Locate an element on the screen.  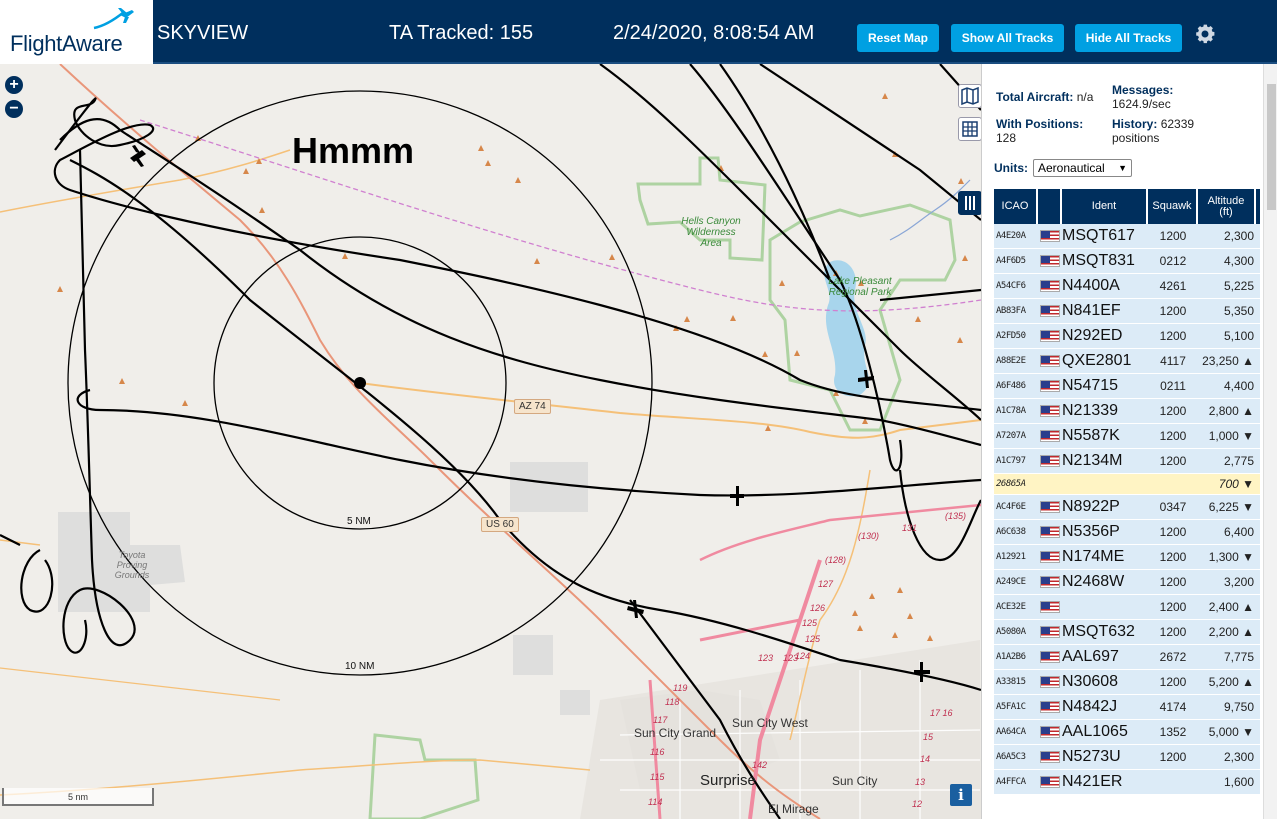
ident-cell: AAL1065 is located at coordinates (1095, 731).